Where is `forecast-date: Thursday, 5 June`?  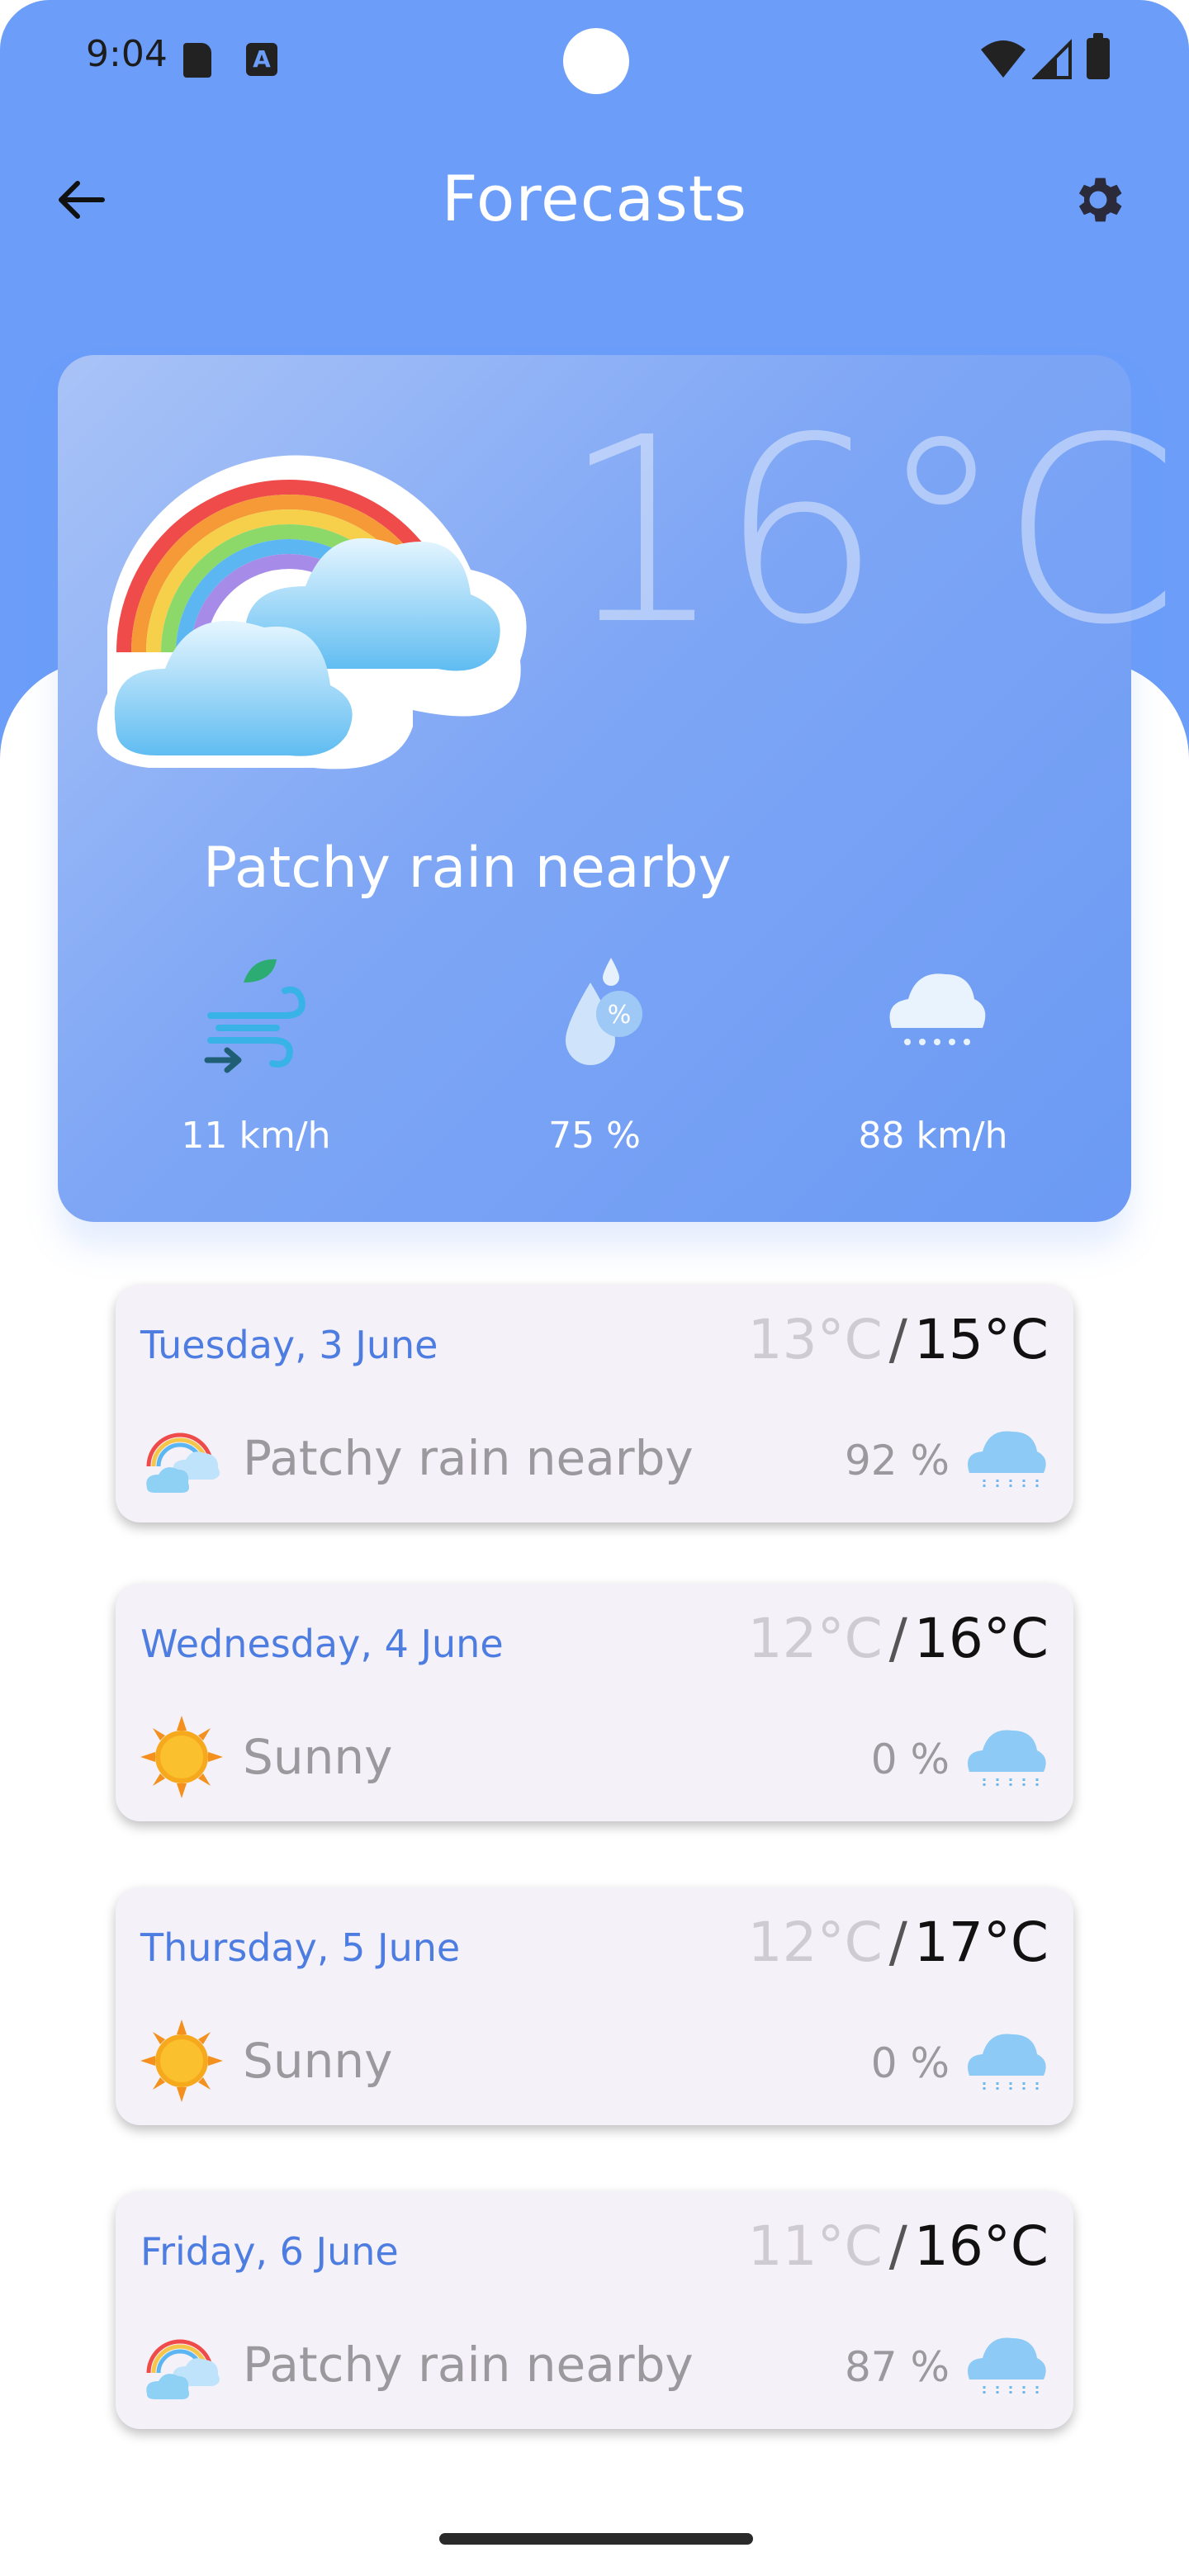 forecast-date: Thursday, 5 June is located at coordinates (300, 1947).